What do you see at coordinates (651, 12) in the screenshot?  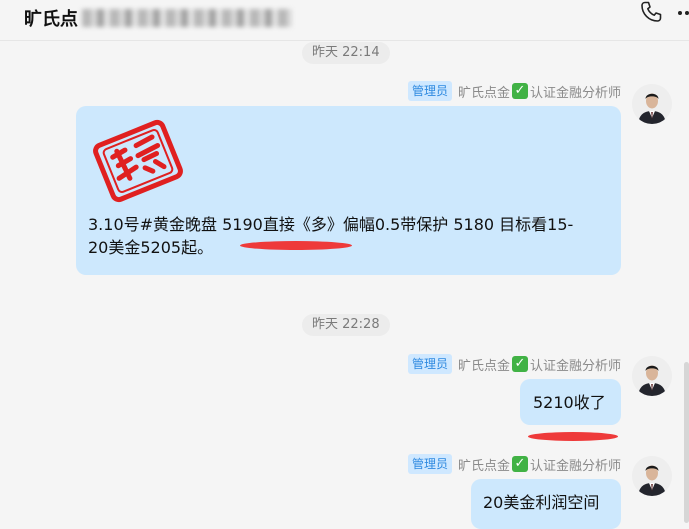 I see `phone-icon` at bounding box center [651, 12].